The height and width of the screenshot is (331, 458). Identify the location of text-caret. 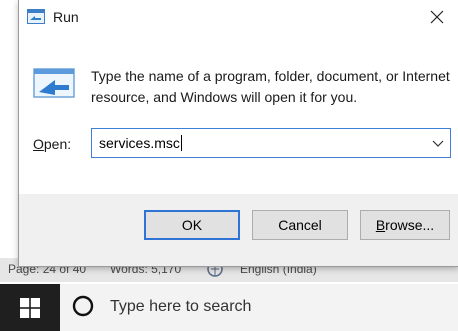
(181, 143).